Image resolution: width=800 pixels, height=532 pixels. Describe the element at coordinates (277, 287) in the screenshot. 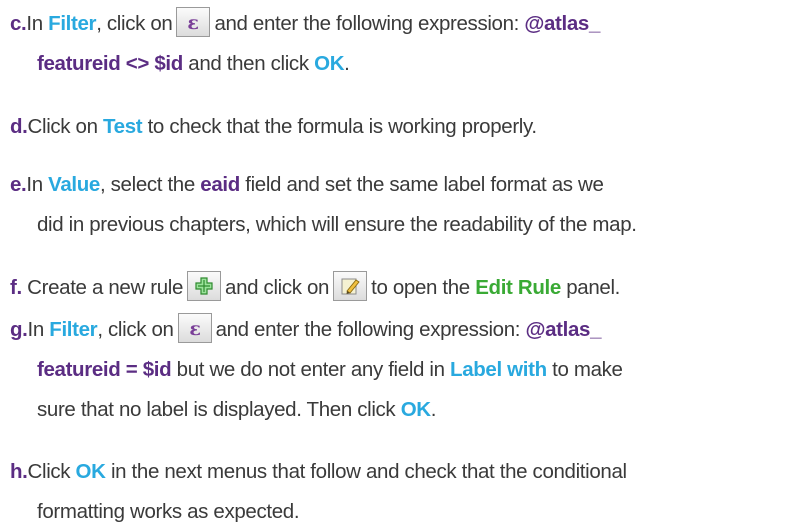

I see `step-text: and click on` at that location.